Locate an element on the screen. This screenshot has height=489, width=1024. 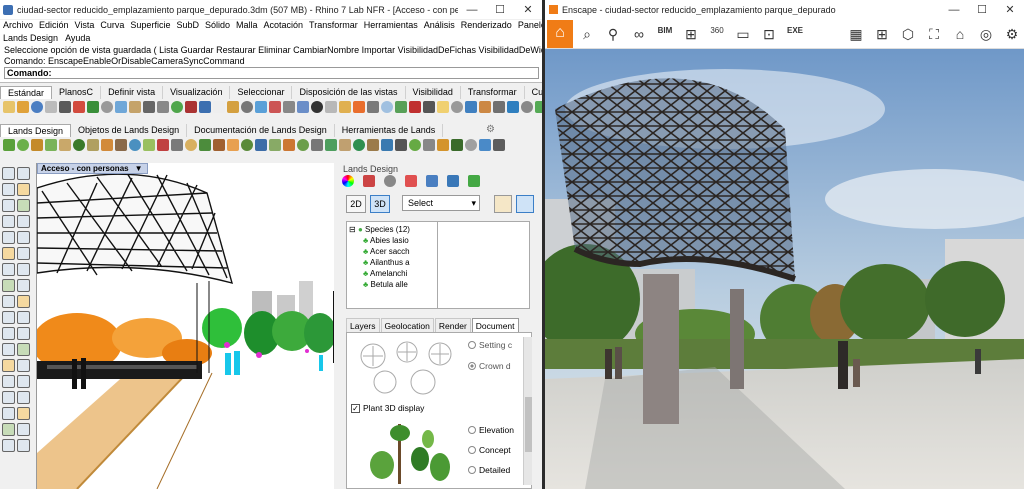
rhino-minimize-button: — is located at coordinates (472, 9).